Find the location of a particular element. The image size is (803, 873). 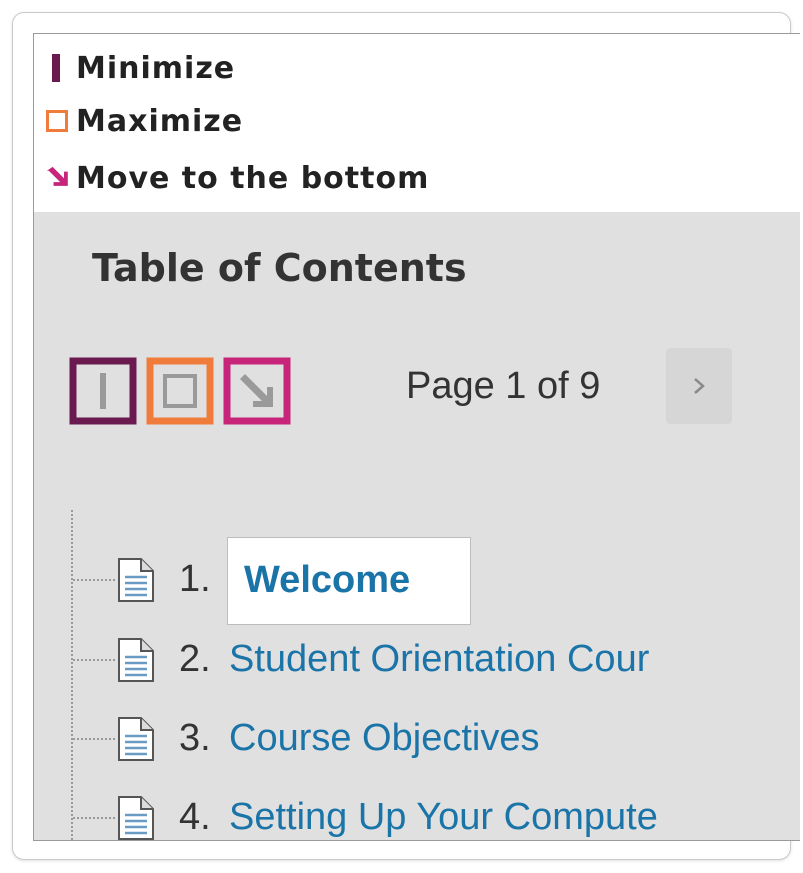

toc-item-2: 2. Student Orientation Cour is located at coordinates (435, 659).